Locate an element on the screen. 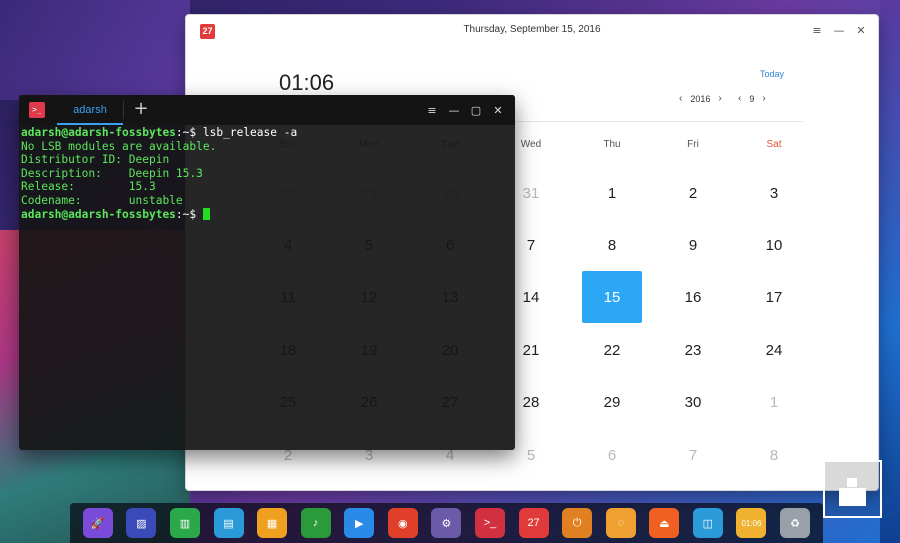  settings-icon: ⚙ is located at coordinates (446, 523).